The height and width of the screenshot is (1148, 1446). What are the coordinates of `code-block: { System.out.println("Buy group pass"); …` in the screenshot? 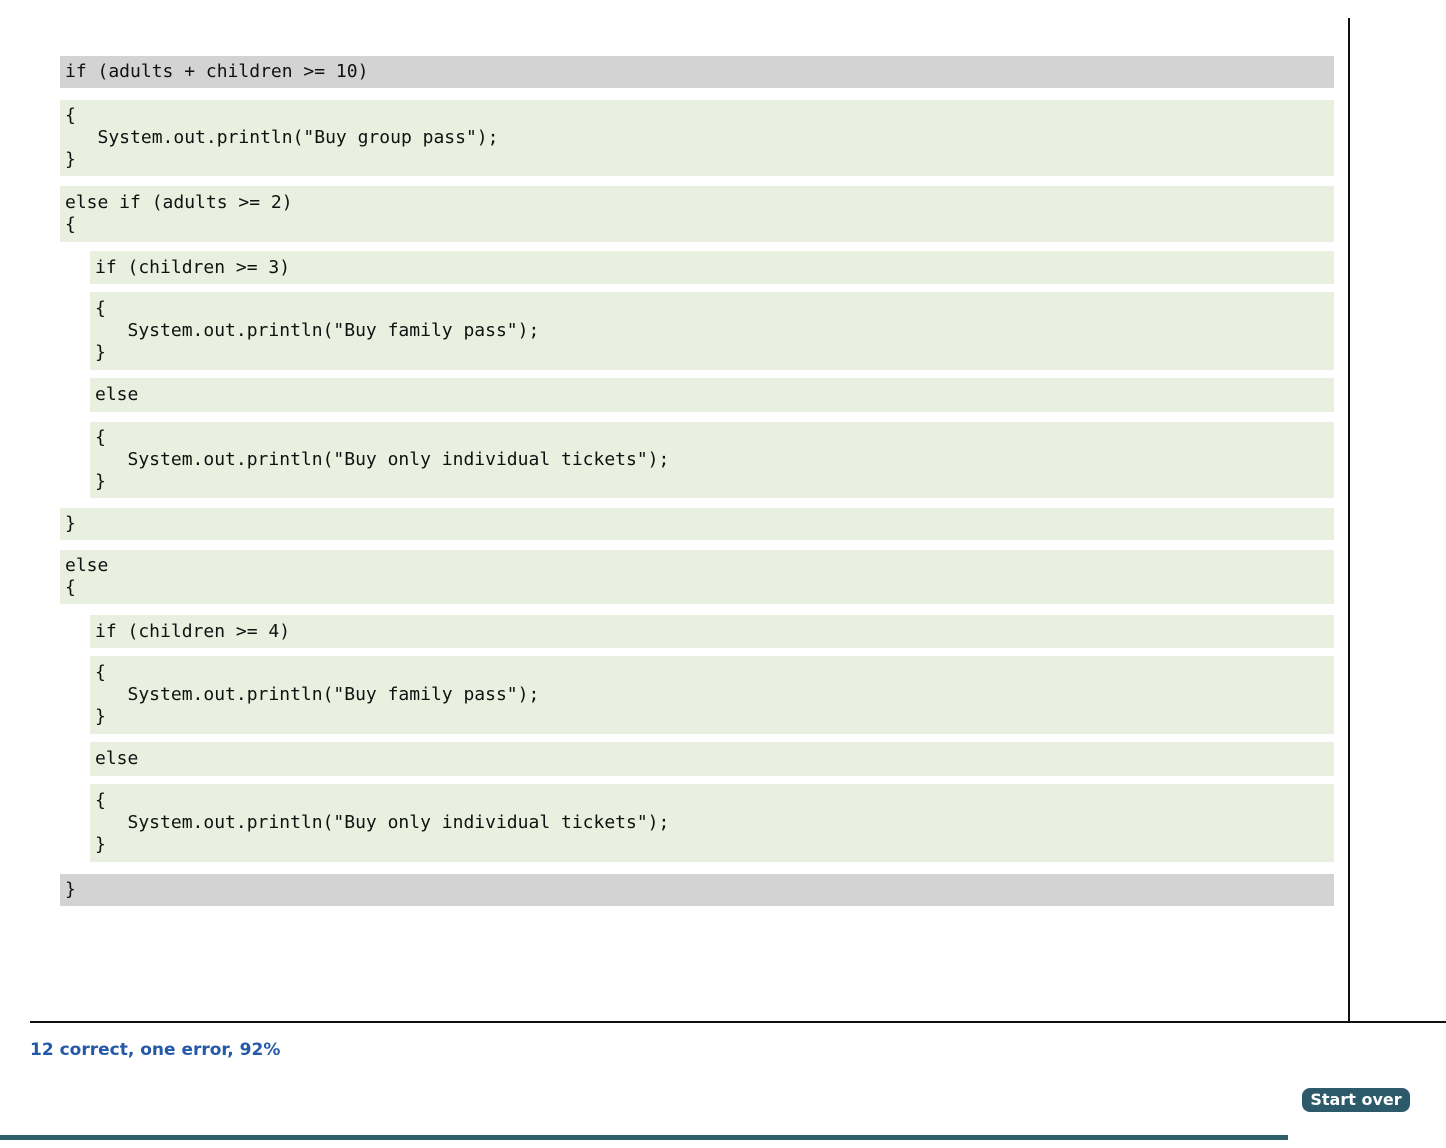 It's located at (697, 138).